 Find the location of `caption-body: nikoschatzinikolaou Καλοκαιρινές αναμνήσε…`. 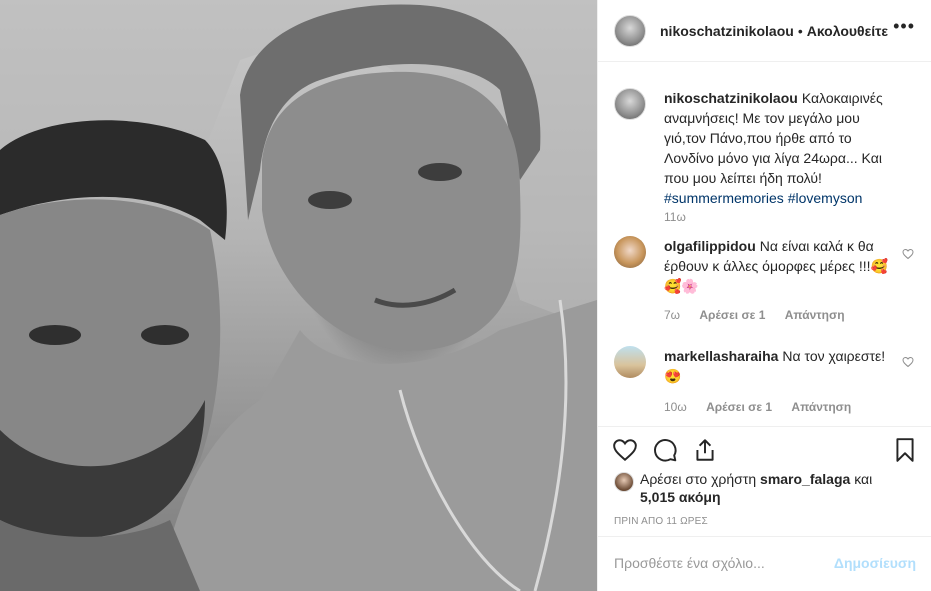

caption-body: nikoschatzinikolaou Καλοκαιρινές αναμνήσε… is located at coordinates (781, 148).